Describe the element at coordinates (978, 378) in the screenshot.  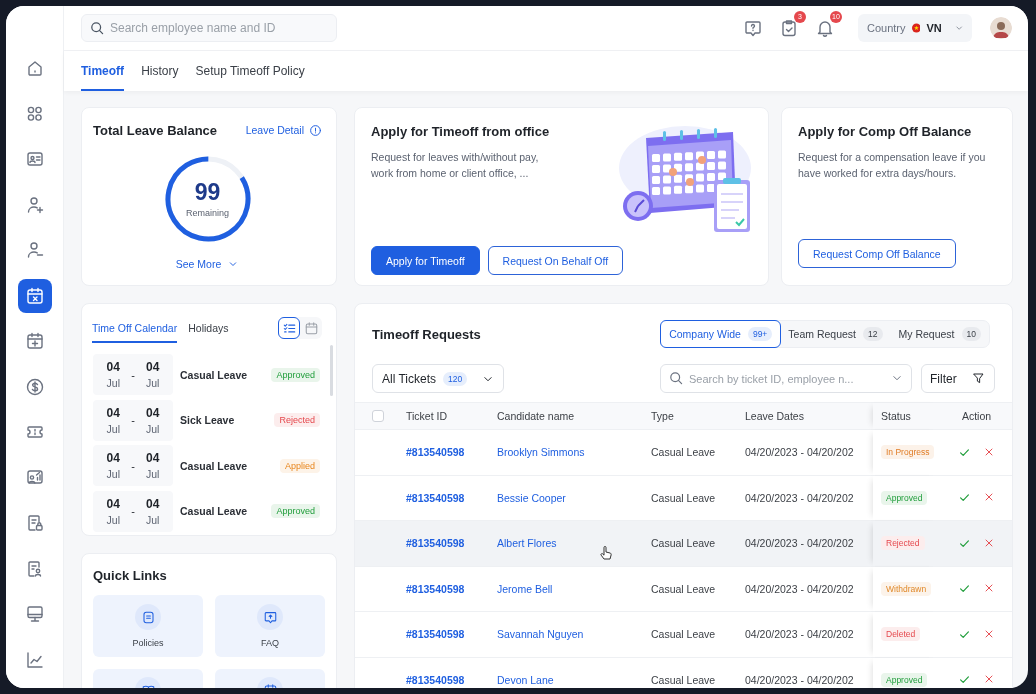
I see `filter-icon` at that location.